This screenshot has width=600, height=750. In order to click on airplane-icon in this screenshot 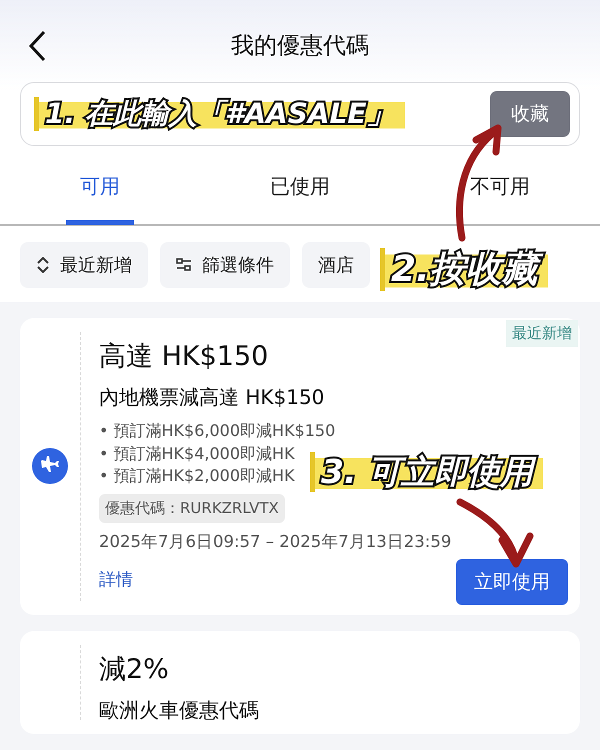, I will do `click(50, 466)`.